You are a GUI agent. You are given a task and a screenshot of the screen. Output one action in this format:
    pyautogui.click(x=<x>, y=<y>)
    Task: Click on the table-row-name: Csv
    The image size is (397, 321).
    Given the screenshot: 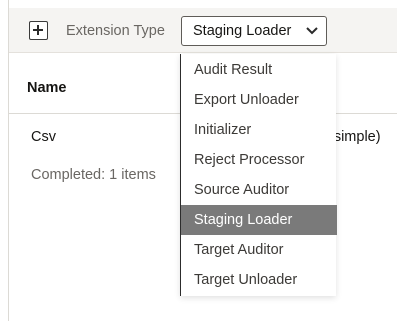 What is the action you would take?
    pyautogui.click(x=43, y=137)
    